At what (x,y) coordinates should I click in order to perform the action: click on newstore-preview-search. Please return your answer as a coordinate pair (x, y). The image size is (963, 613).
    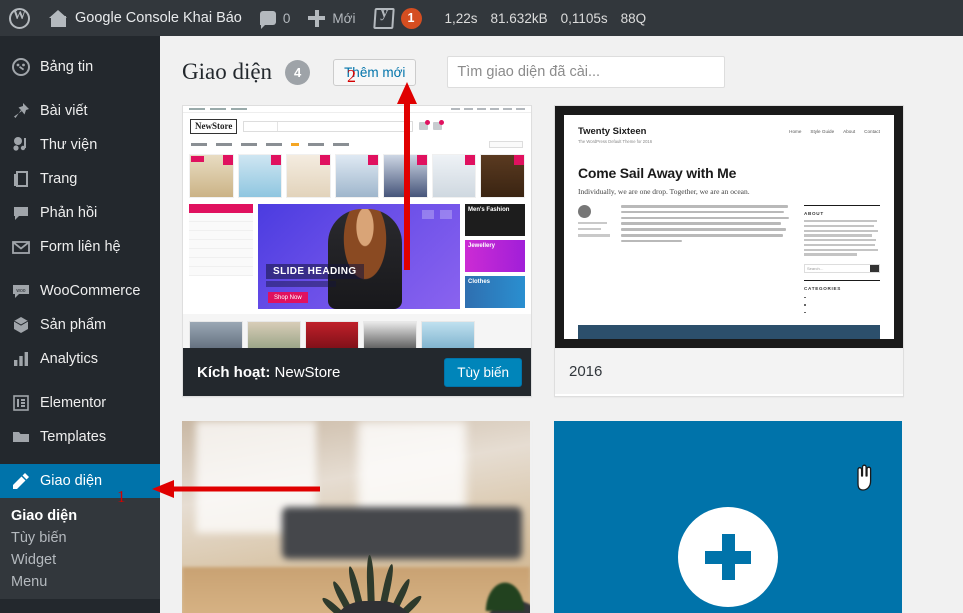
    Looking at the image, I should click on (328, 126).